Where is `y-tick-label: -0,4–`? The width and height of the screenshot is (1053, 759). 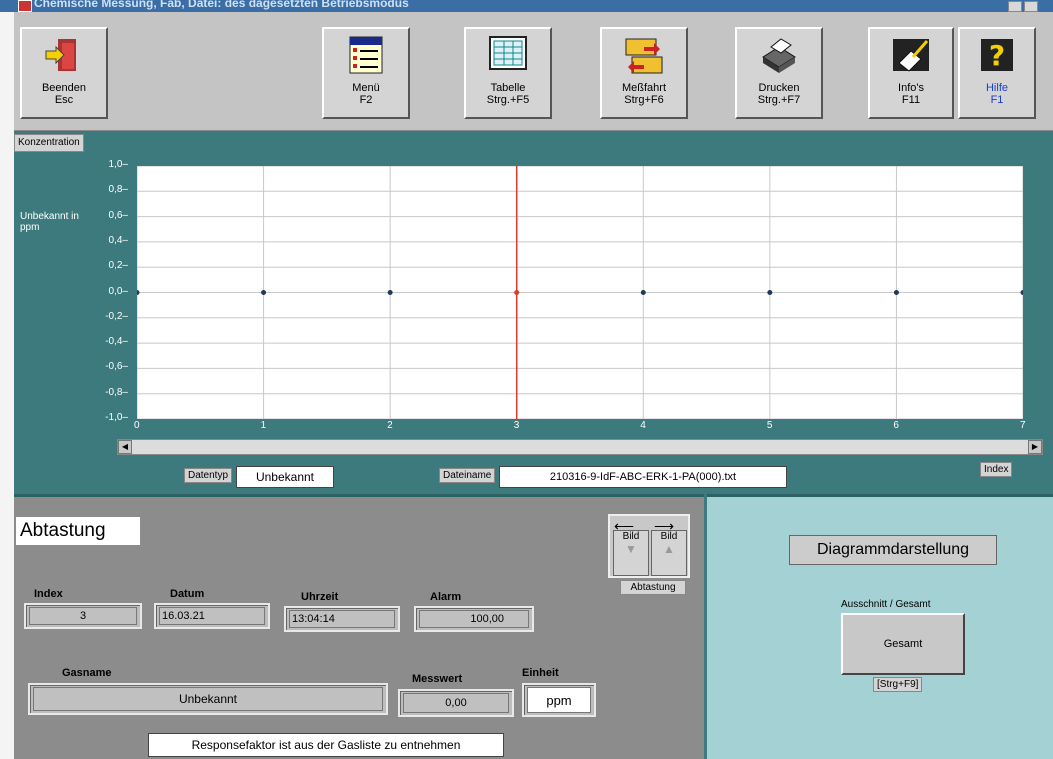
y-tick-label: -0,4– is located at coordinates (116, 342).